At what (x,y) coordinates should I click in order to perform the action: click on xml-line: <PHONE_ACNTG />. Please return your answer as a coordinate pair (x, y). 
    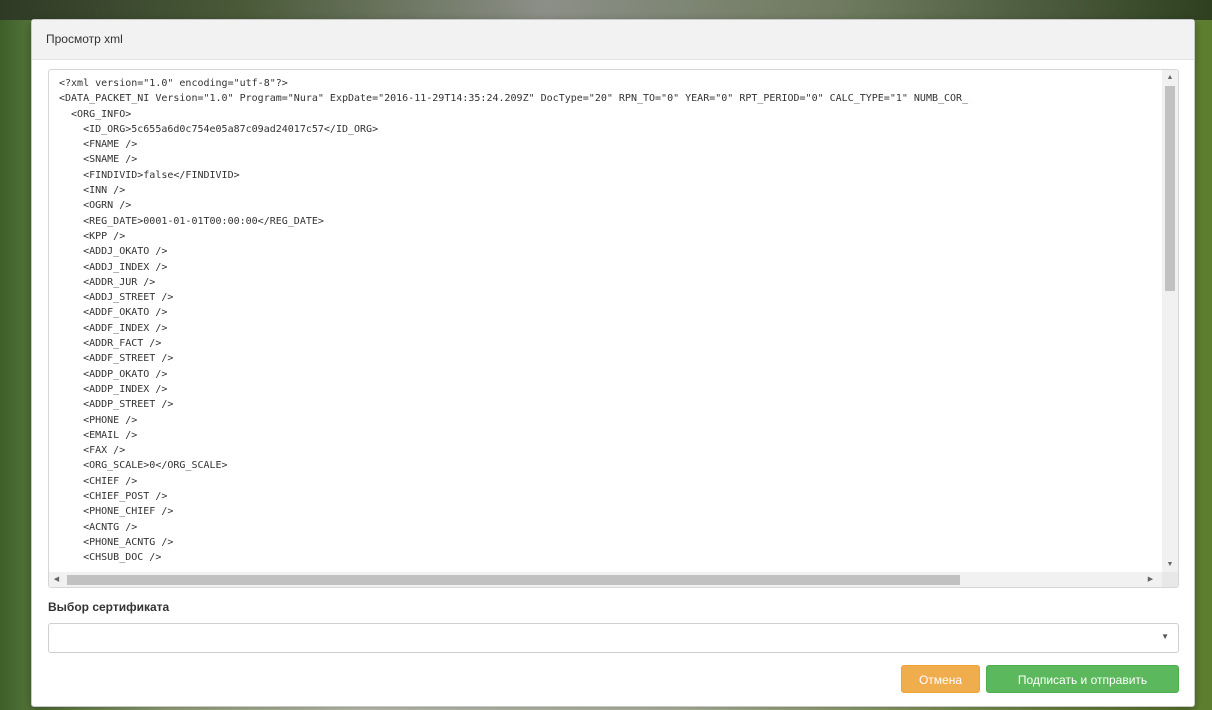
    Looking at the image, I should click on (116, 542).